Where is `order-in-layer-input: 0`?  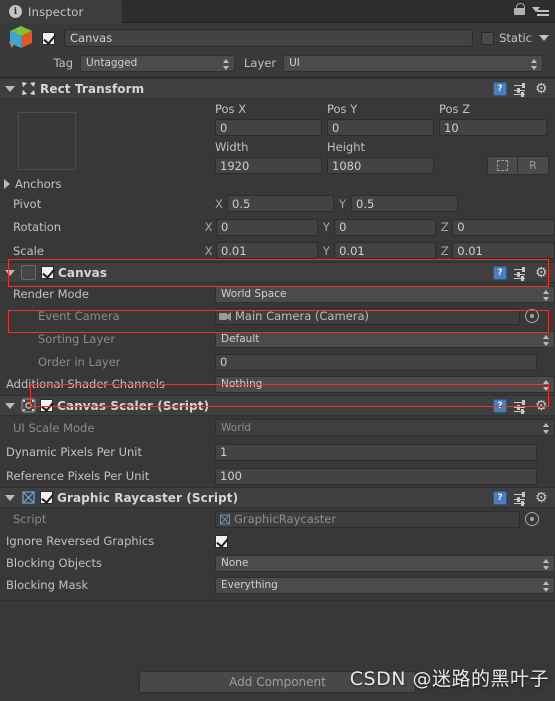
order-in-layer-input: 0 is located at coordinates (376, 362).